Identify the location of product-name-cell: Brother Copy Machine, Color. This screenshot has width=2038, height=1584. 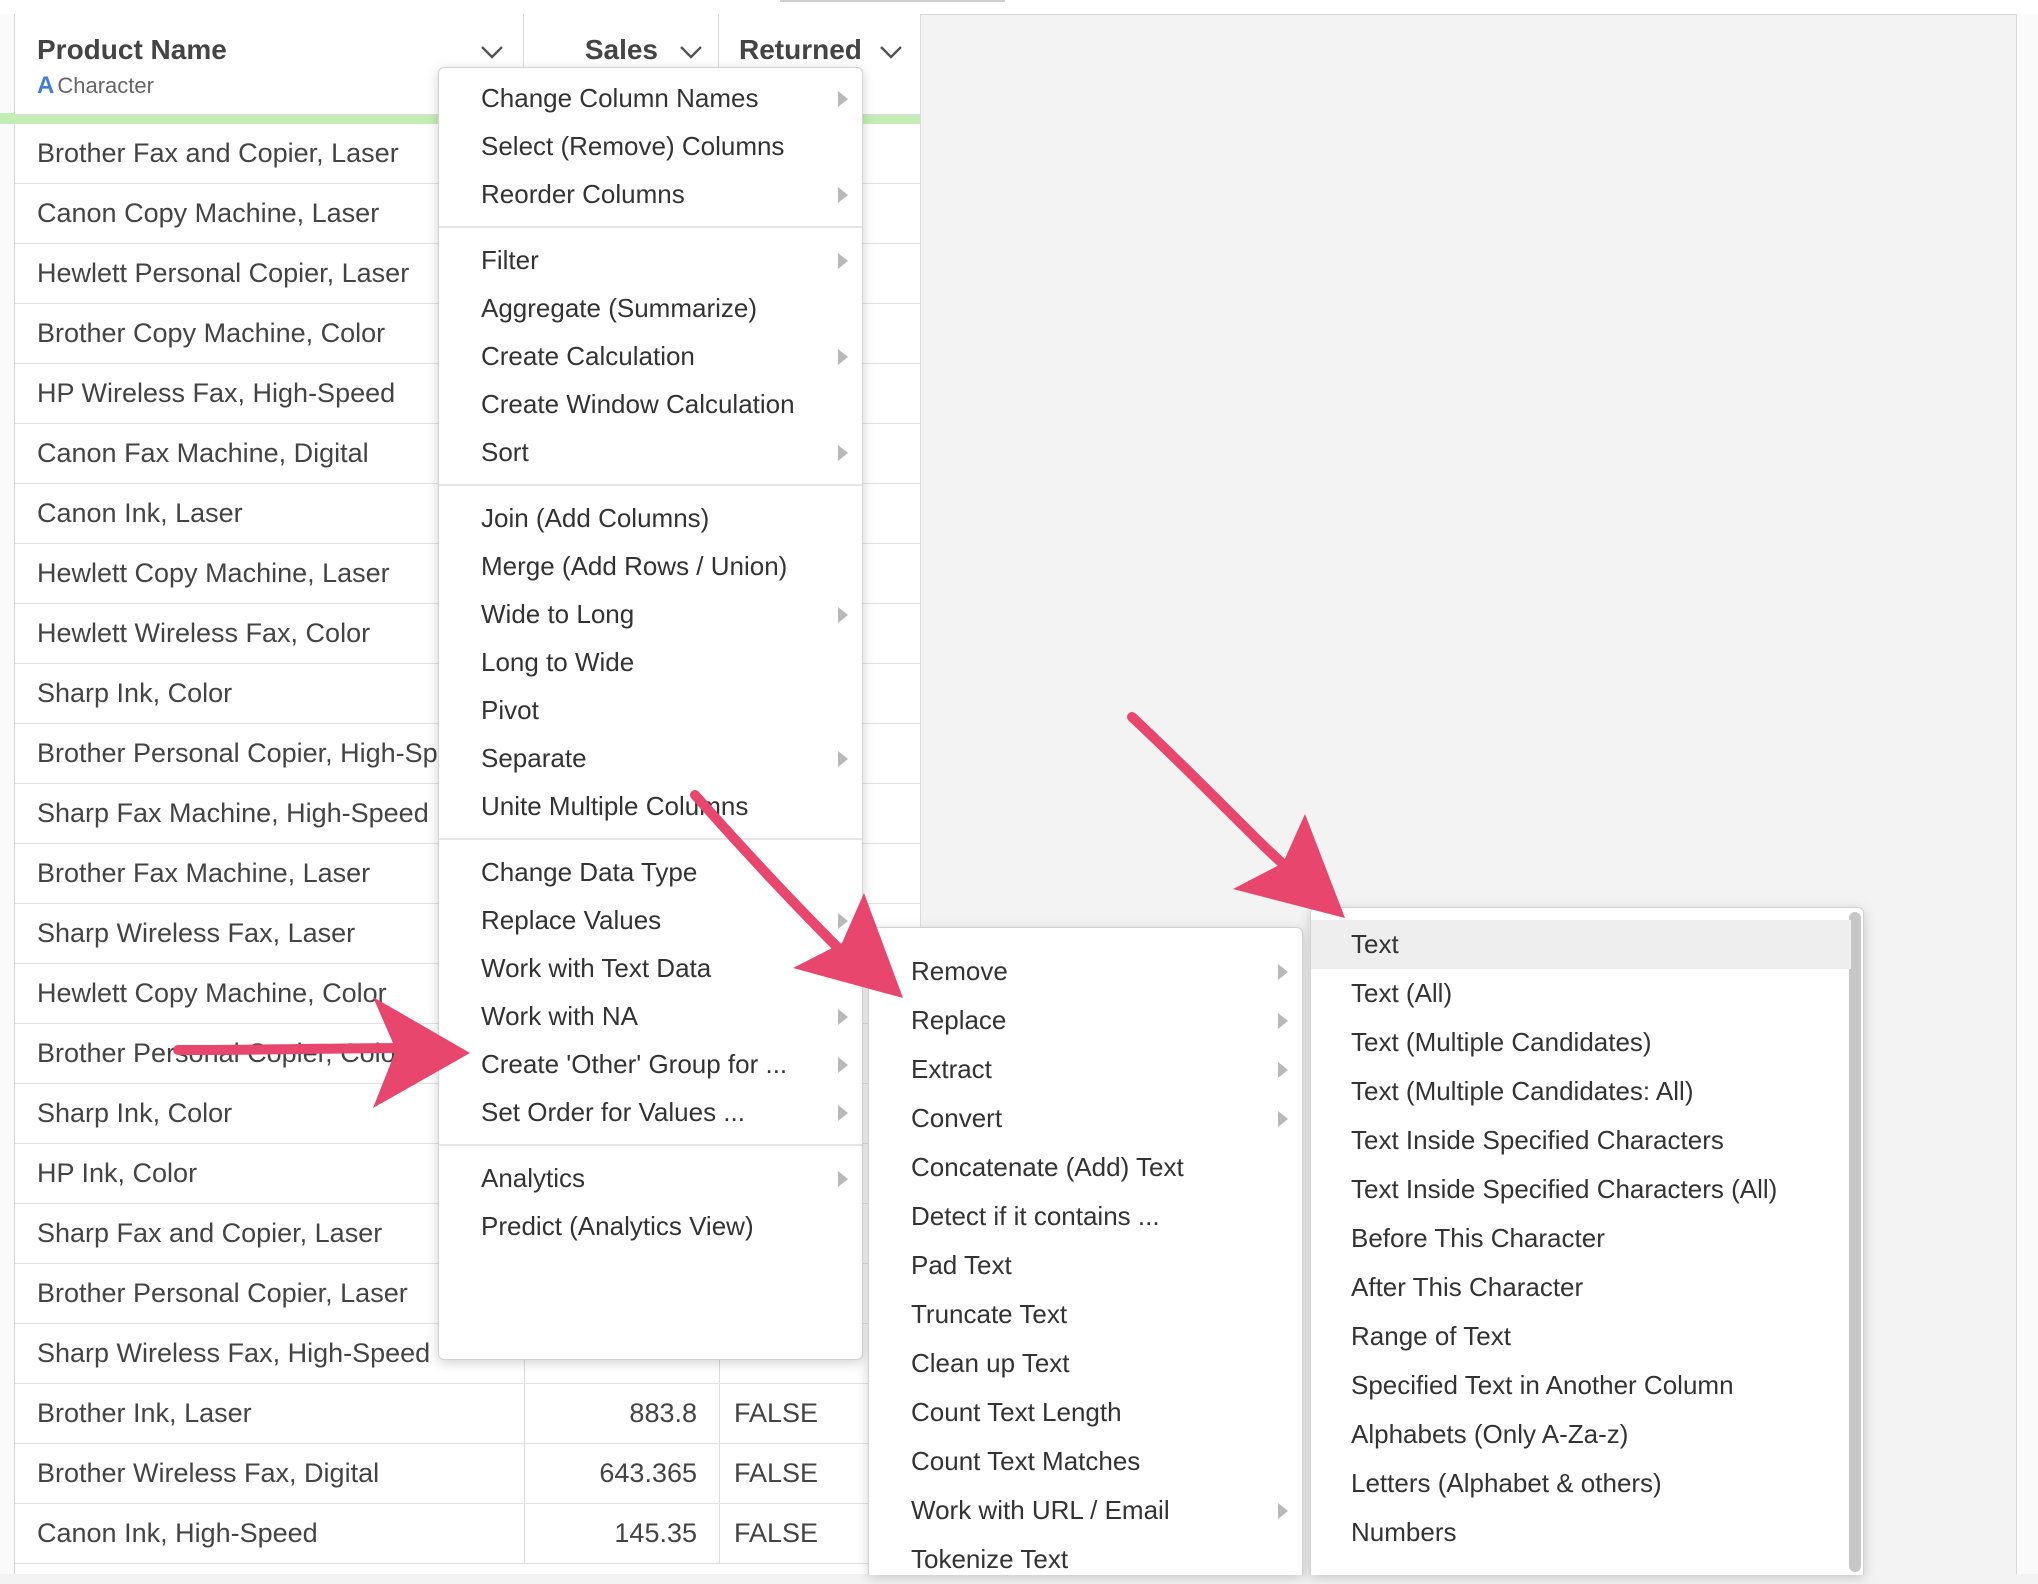
(271, 333).